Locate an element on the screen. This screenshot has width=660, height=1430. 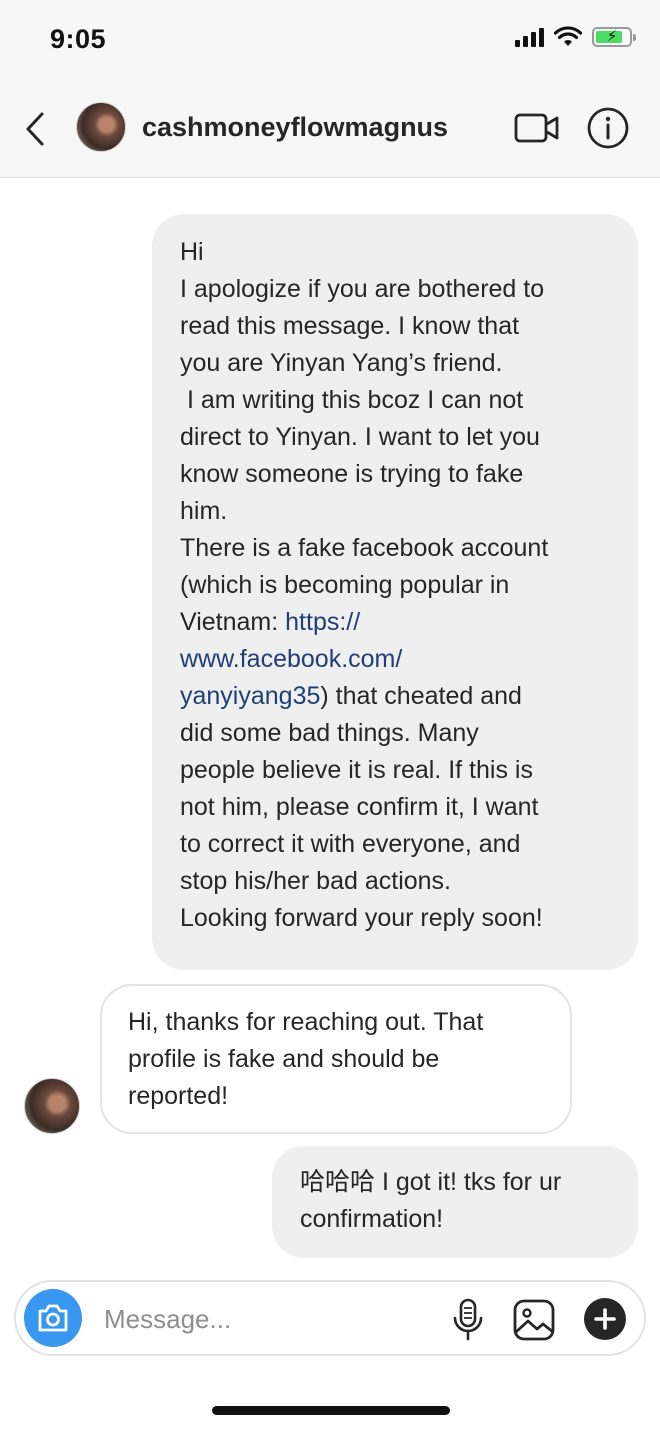
chevron-left-icon is located at coordinates (35, 129).